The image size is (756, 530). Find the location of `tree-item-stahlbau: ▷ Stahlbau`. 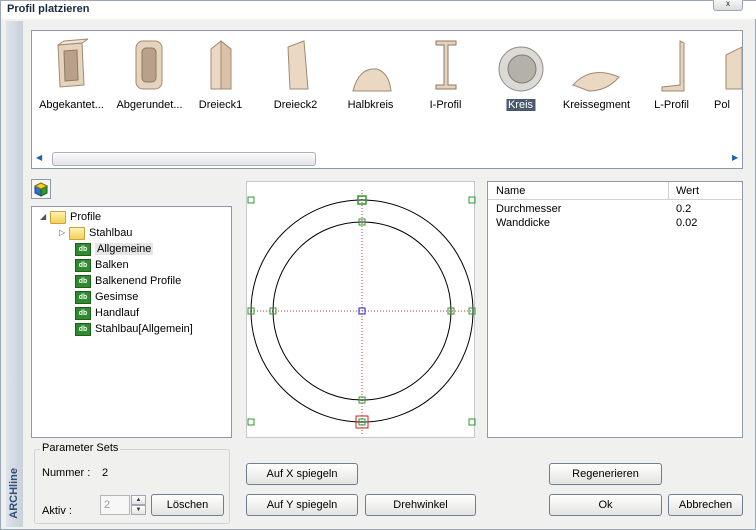

tree-item-stahlbau: ▷ Stahlbau is located at coordinates (95, 233).